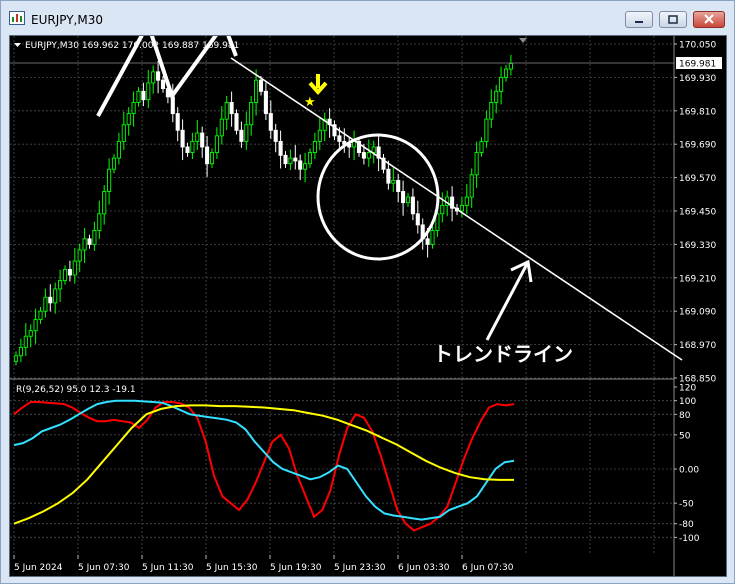 The width and height of the screenshot is (735, 584). I want to click on y-tick-label: 80, so click(685, 416).